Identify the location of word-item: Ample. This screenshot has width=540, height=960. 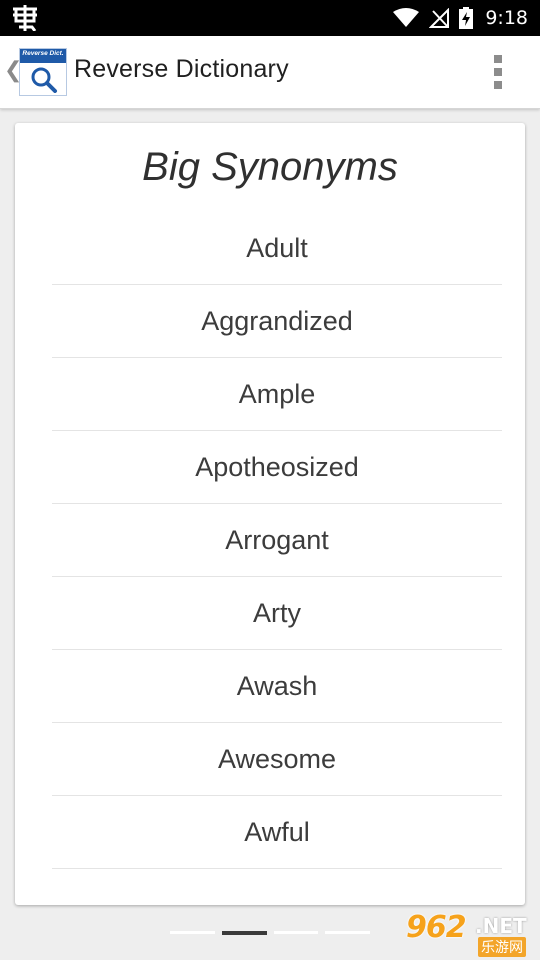
(277, 394).